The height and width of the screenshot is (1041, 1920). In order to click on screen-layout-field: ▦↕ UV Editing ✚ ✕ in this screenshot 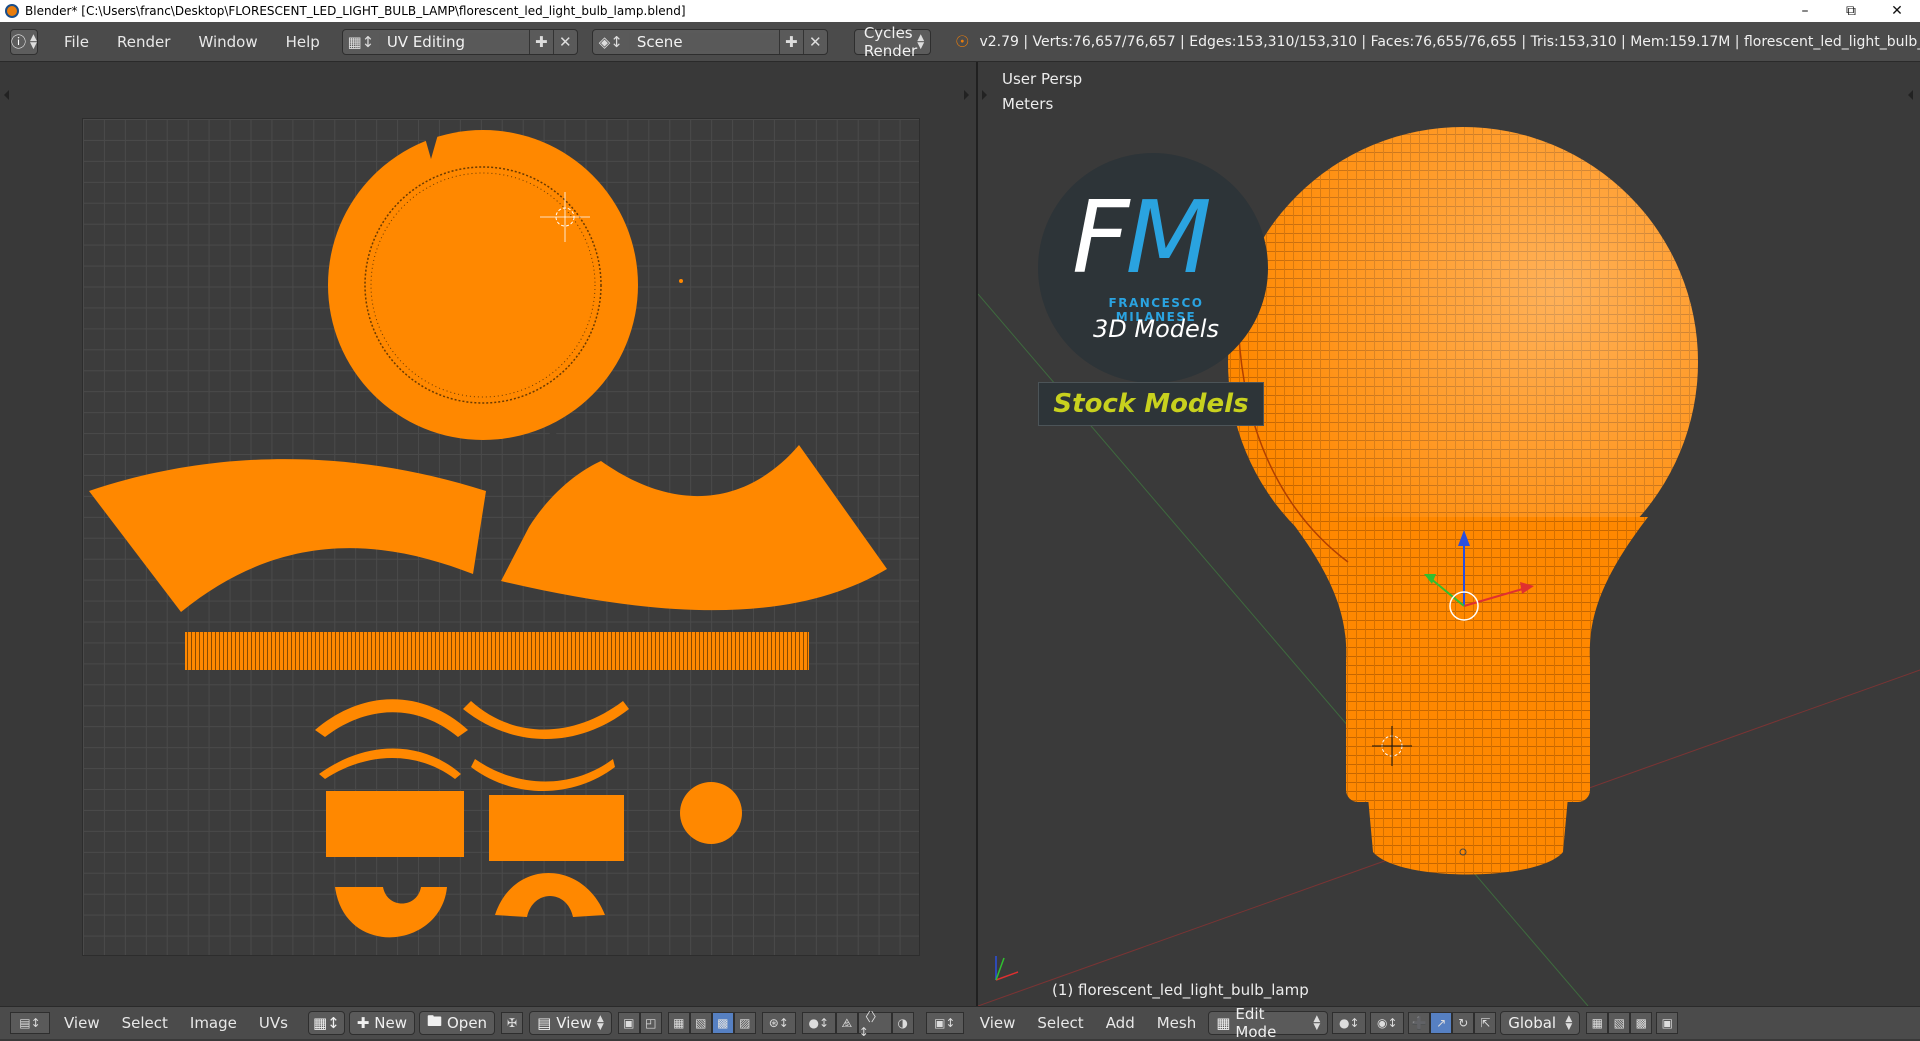, I will do `click(459, 41)`.